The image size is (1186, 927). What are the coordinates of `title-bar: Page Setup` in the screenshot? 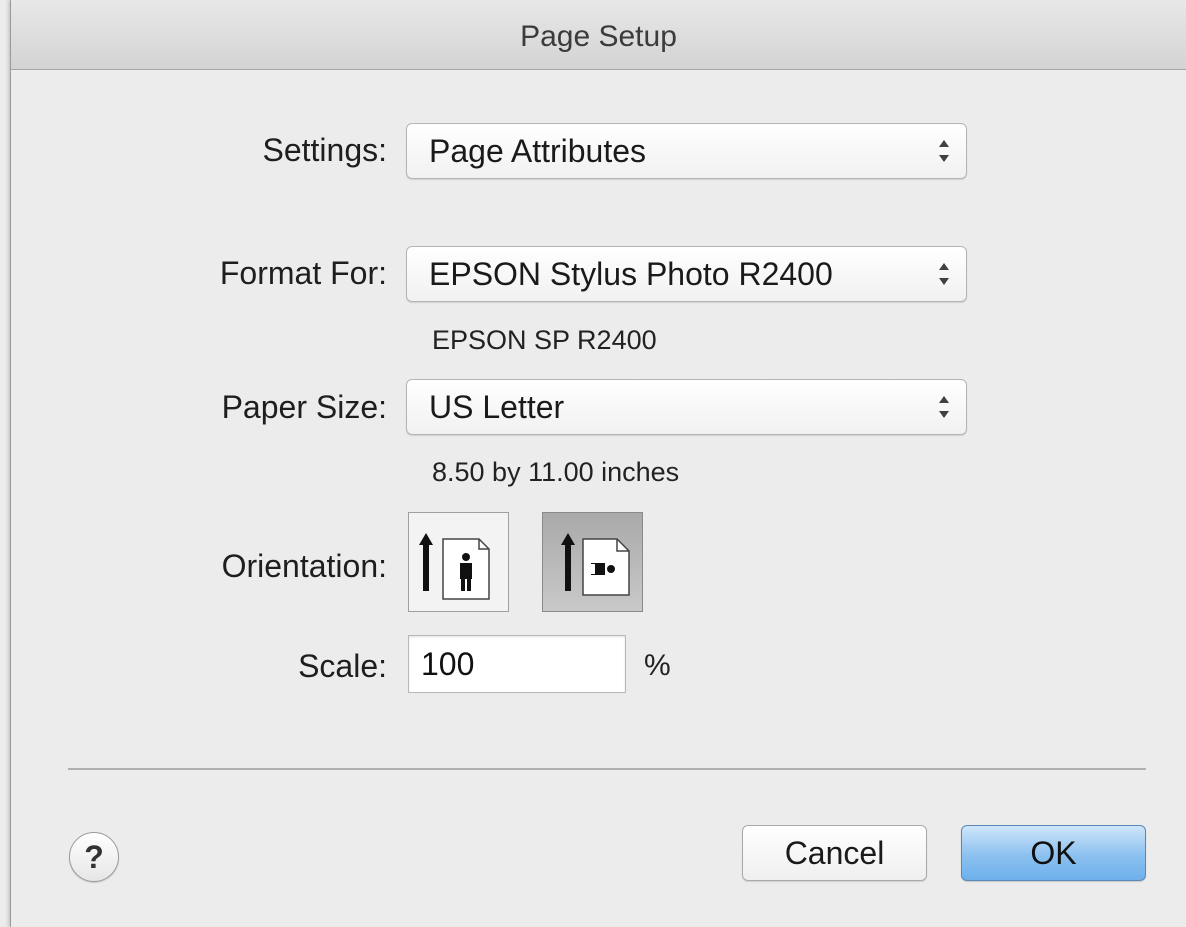 It's located at (598, 35).